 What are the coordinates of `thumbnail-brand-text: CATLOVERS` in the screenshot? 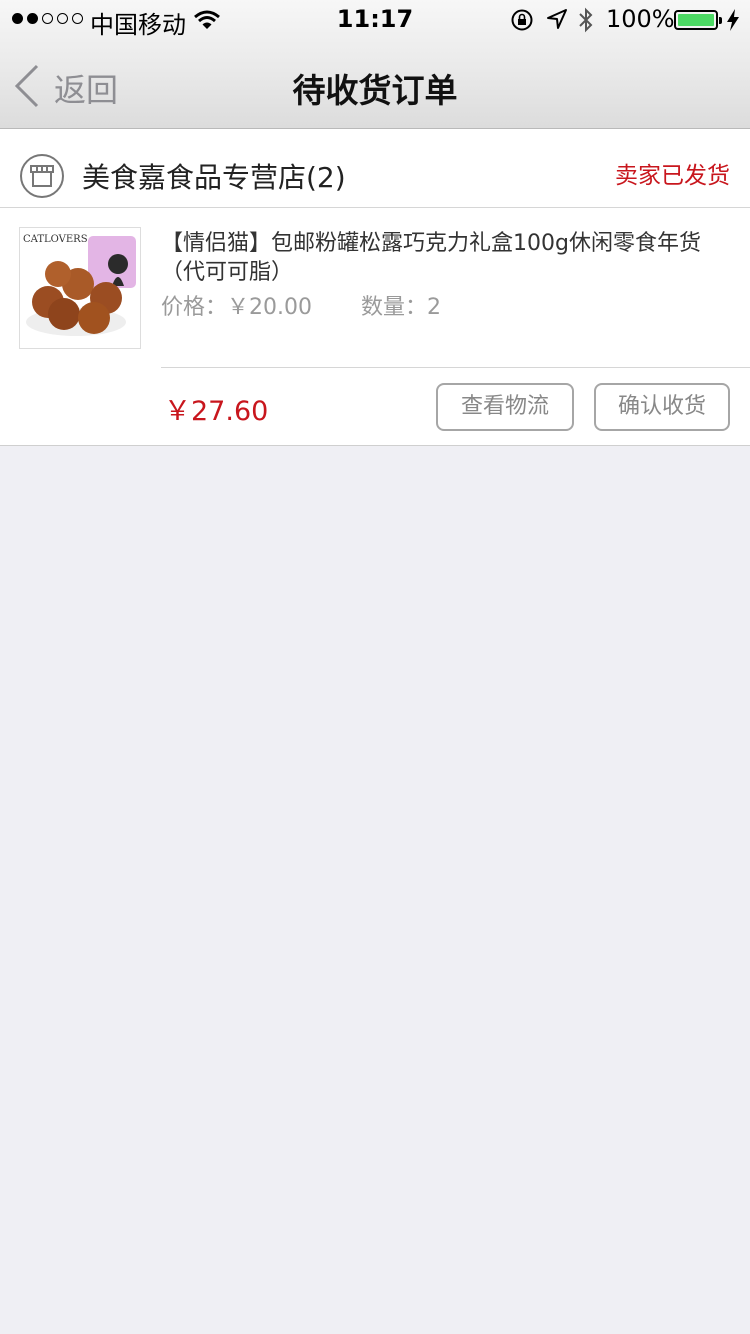 It's located at (55, 239).